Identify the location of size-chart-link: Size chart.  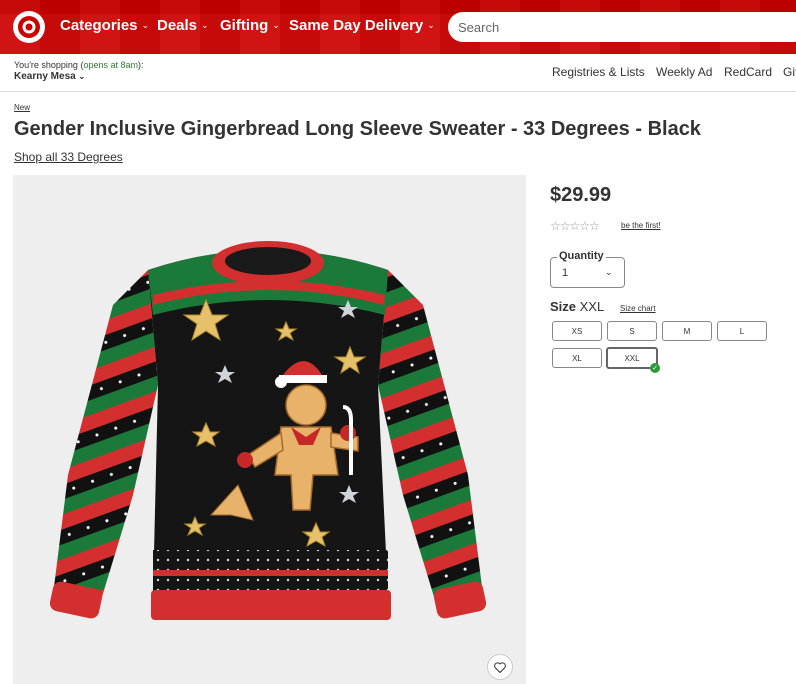
(638, 308).